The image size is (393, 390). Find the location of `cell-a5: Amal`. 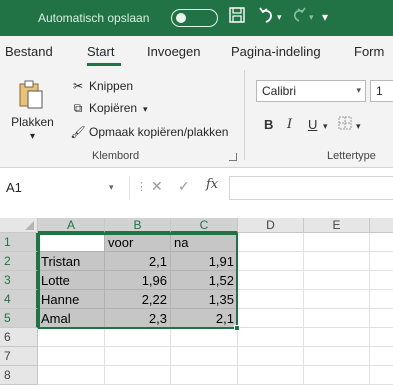

cell-a5: Amal is located at coordinates (71, 318).